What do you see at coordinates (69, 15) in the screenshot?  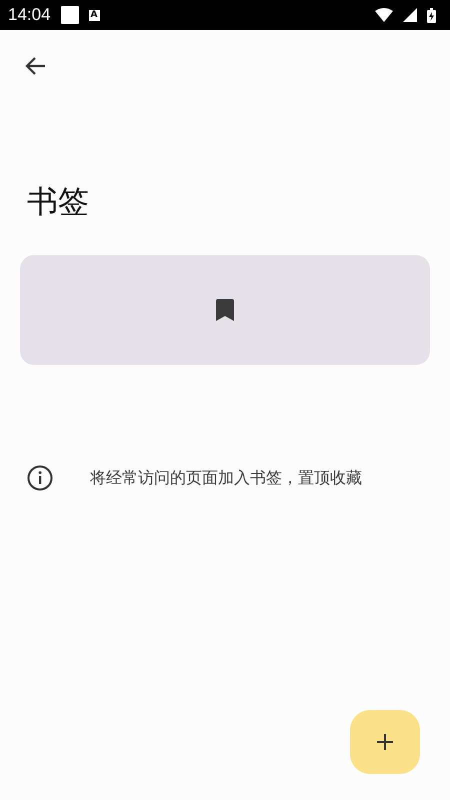 I see `notification-icon` at bounding box center [69, 15].